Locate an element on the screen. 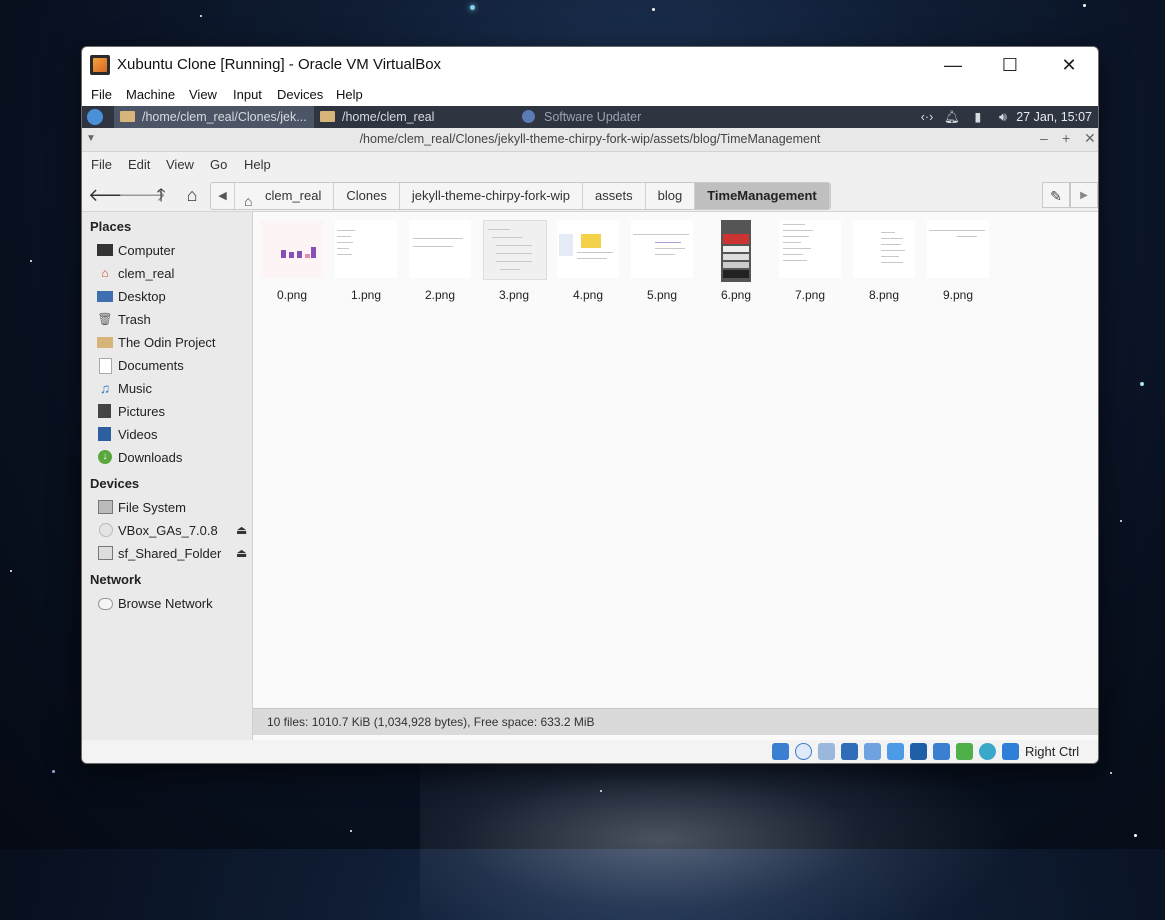 The image size is (1165, 920). file-item: 7.png is located at coordinates (810, 268).